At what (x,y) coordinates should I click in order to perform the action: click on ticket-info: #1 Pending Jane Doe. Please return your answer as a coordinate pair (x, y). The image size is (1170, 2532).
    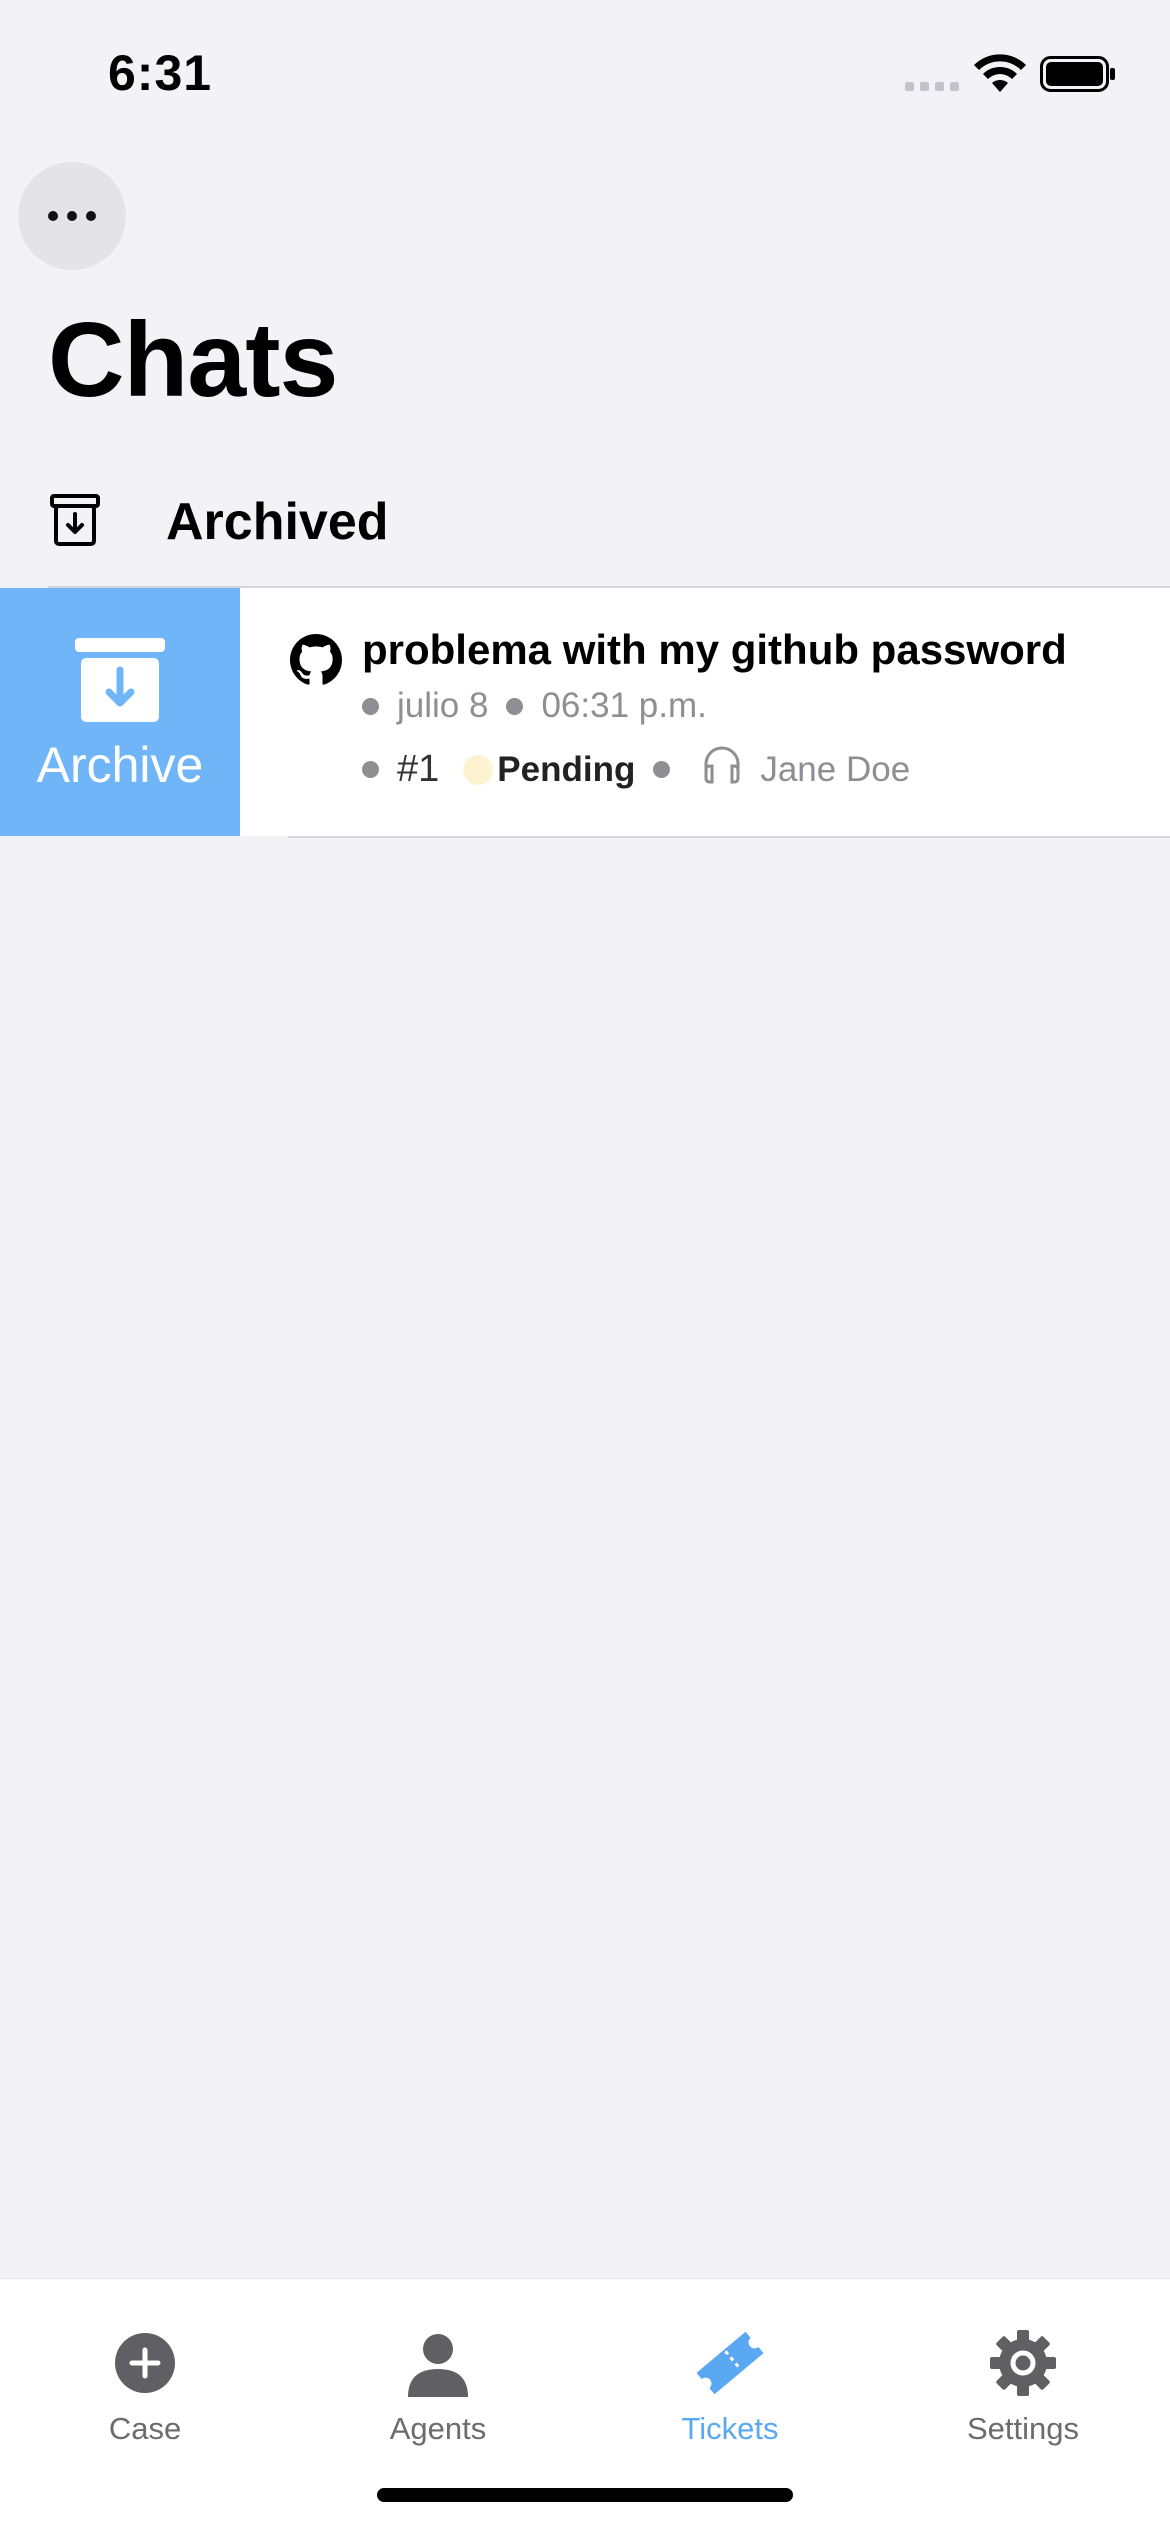
    Looking at the image, I should click on (636, 768).